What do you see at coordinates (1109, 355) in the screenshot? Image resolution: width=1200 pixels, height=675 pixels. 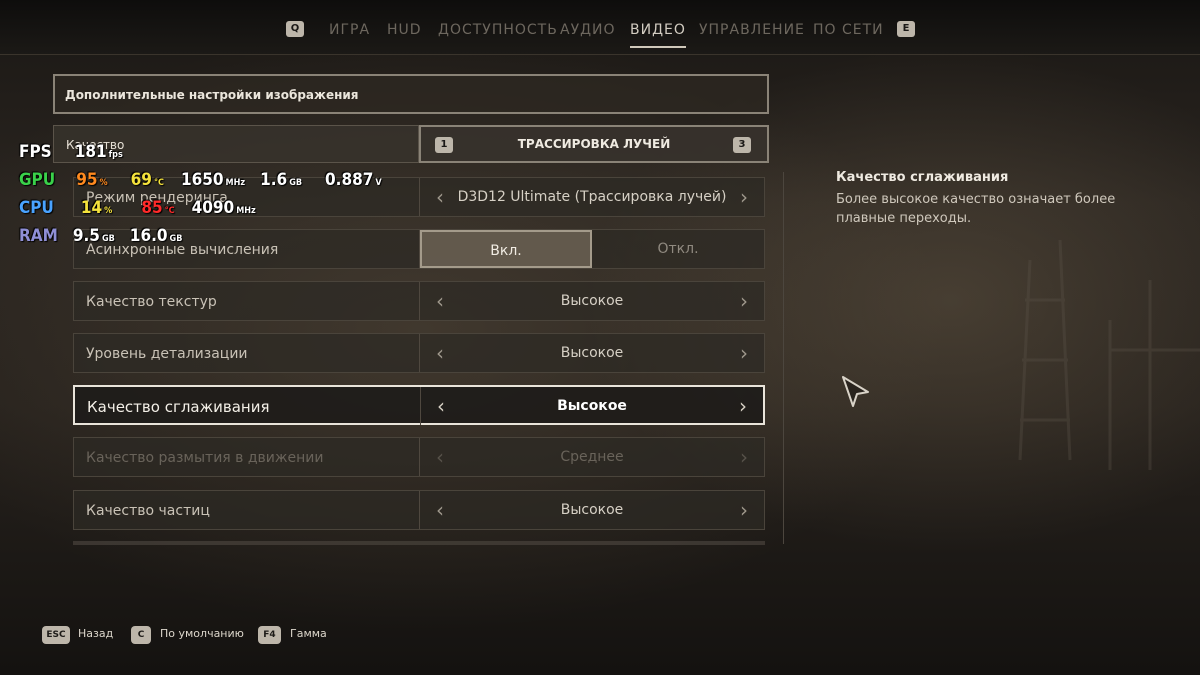 I see `background-tower-silhouette` at bounding box center [1109, 355].